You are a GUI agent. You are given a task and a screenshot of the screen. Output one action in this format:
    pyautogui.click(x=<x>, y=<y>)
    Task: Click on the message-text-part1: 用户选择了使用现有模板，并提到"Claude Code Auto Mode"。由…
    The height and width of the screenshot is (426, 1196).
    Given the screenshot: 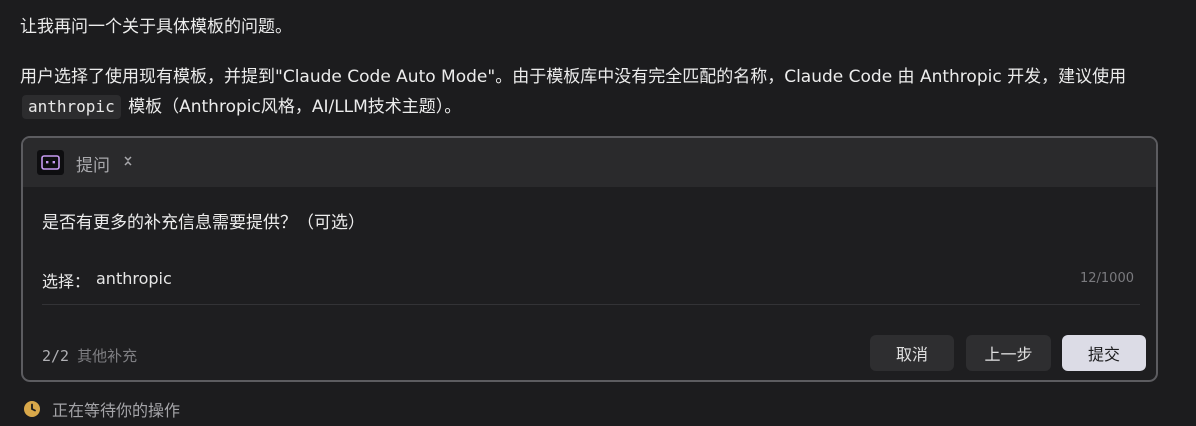 What is the action you would take?
    pyautogui.click(x=573, y=77)
    